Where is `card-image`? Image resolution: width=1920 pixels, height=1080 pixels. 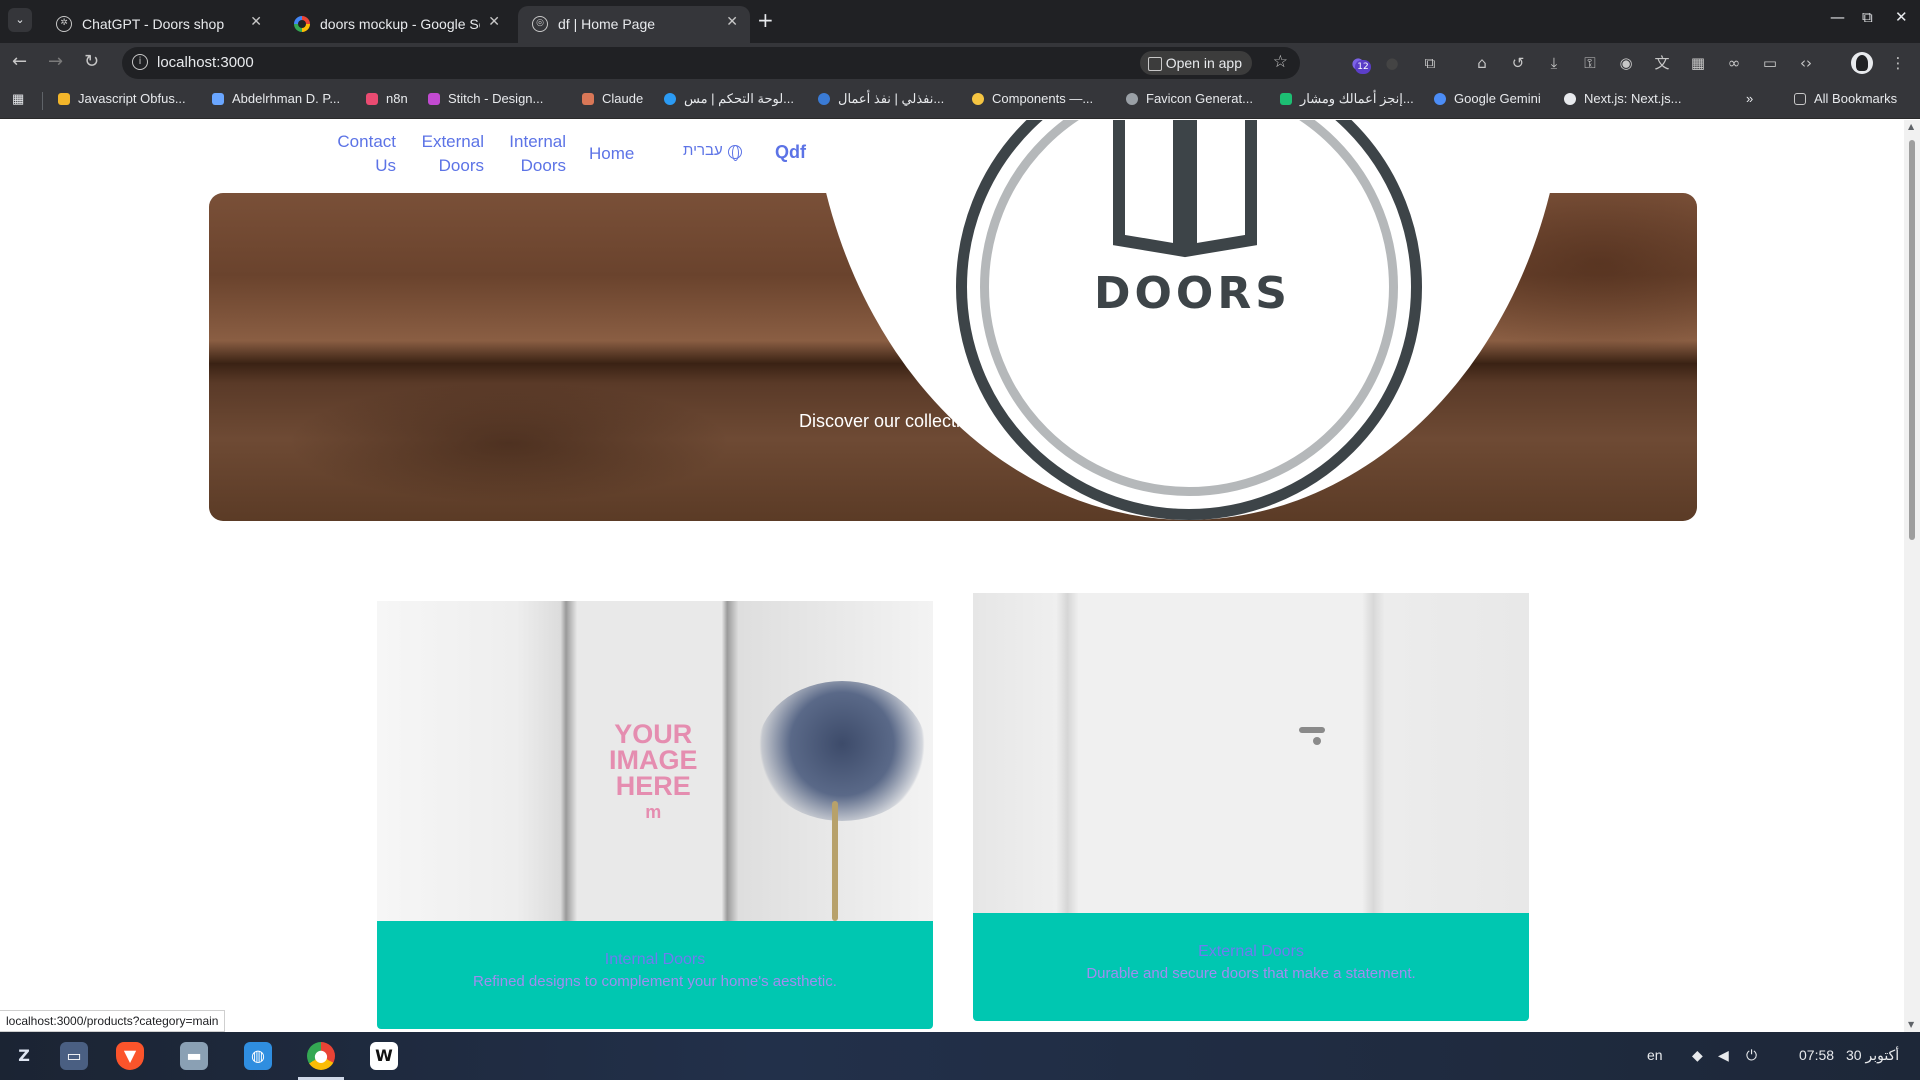 card-image is located at coordinates (1251, 753).